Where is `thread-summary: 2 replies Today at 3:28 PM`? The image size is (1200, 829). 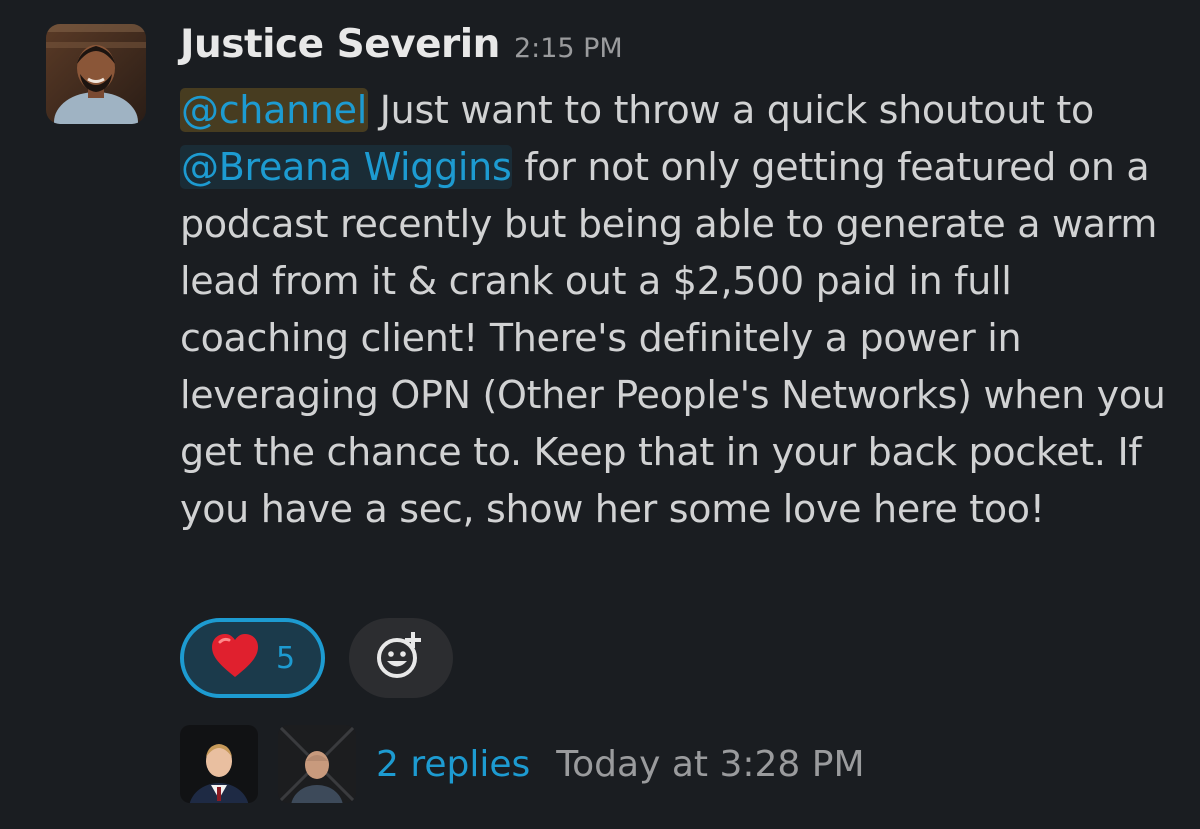
thread-summary: 2 replies Today at 3:28 PM is located at coordinates (522, 764).